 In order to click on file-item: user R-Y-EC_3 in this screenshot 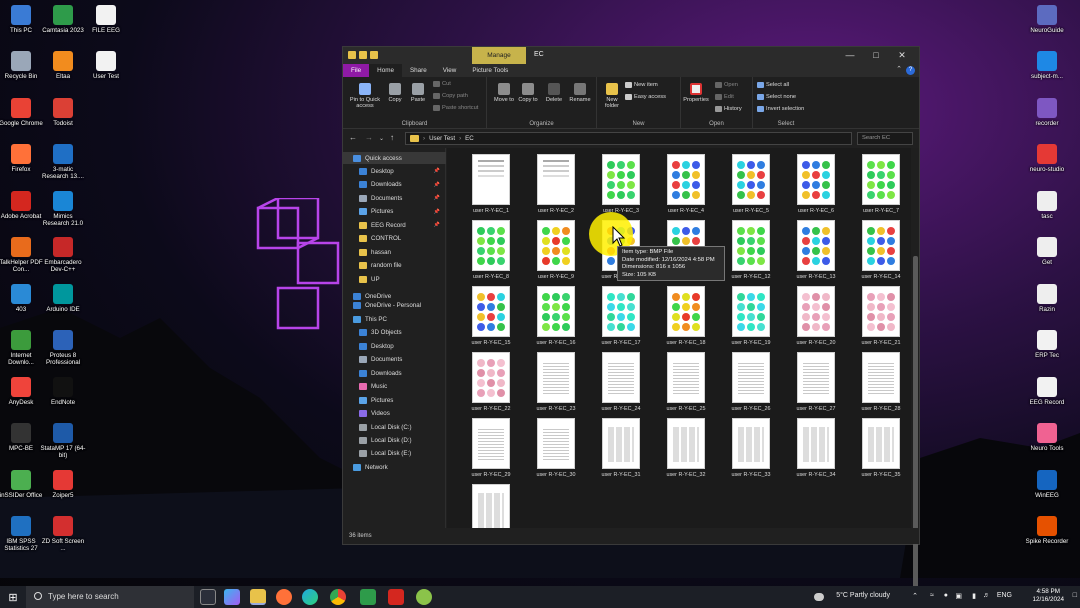, I will do `click(621, 186)`.